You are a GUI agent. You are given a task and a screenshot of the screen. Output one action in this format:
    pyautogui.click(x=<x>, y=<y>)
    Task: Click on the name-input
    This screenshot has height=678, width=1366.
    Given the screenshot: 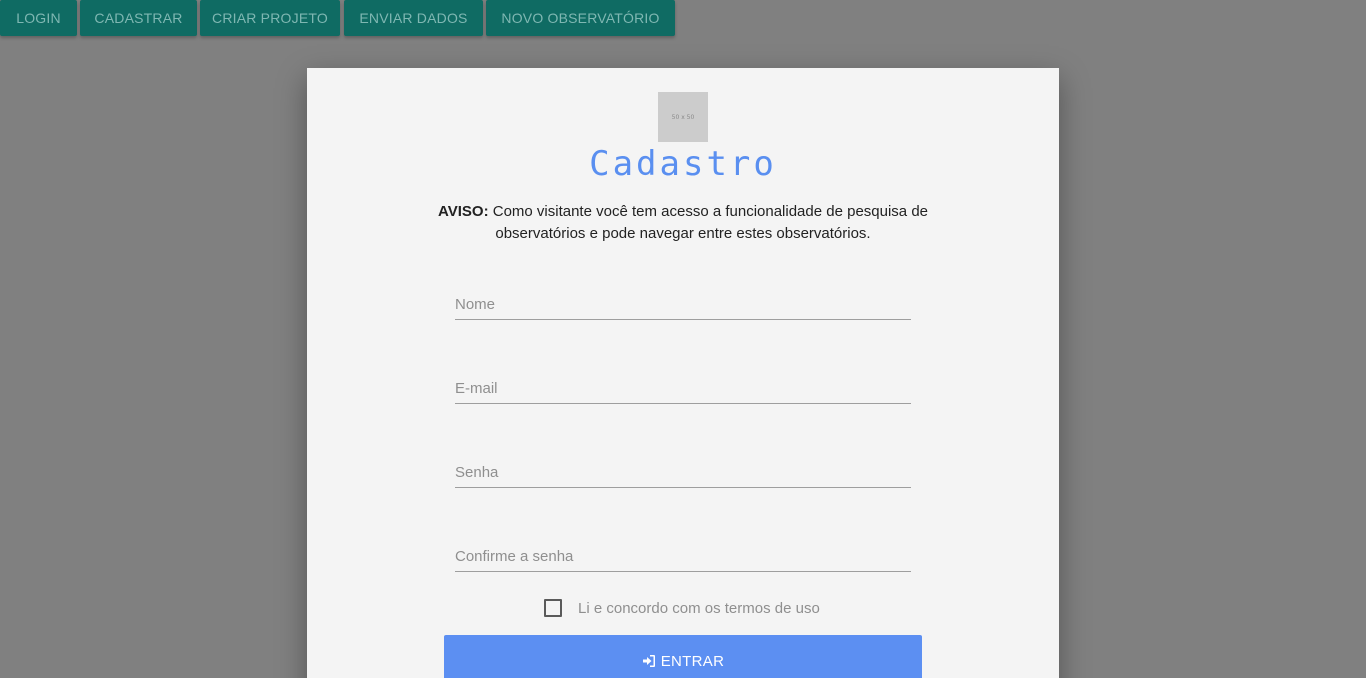 What is the action you would take?
    pyautogui.click(x=683, y=299)
    